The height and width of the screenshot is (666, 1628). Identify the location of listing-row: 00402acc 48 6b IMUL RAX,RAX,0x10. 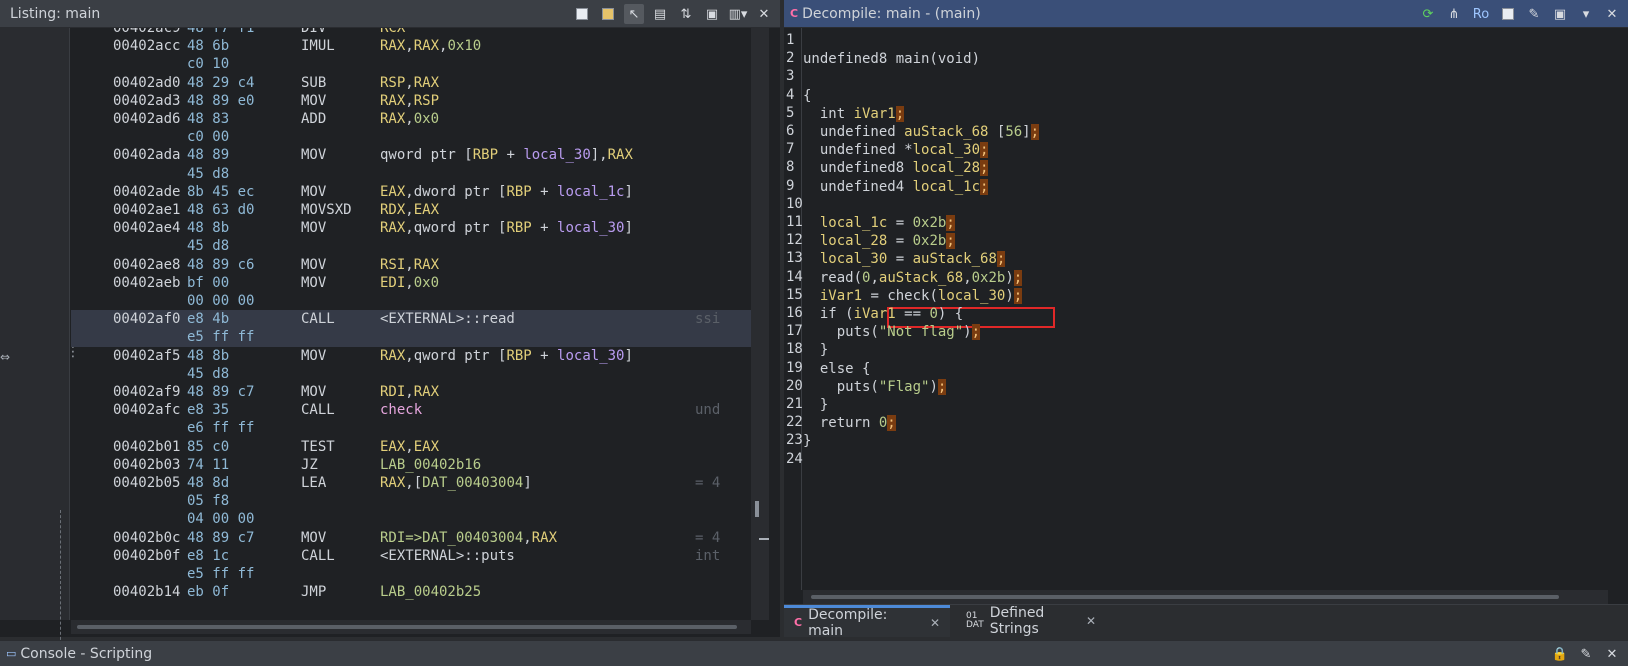
(411, 46).